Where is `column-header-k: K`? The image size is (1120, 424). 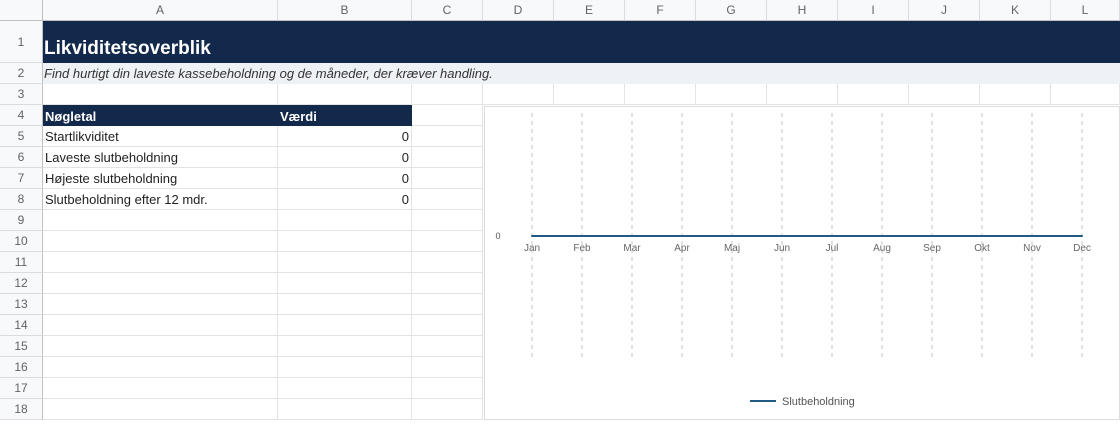 column-header-k: K is located at coordinates (1015, 10).